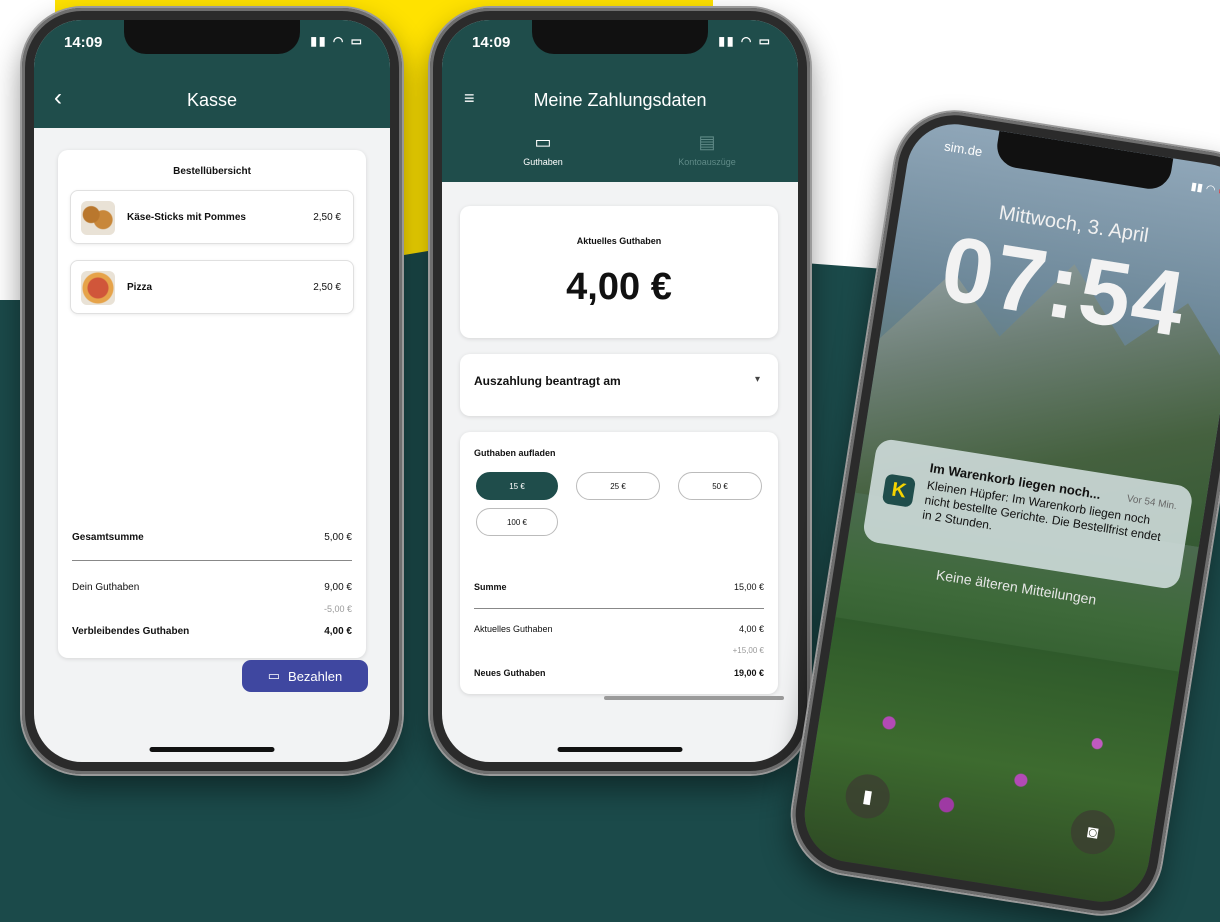 Image resolution: width=1220 pixels, height=922 pixels. I want to click on tab-guthaben: ▭ Guthaben, so click(543, 149).